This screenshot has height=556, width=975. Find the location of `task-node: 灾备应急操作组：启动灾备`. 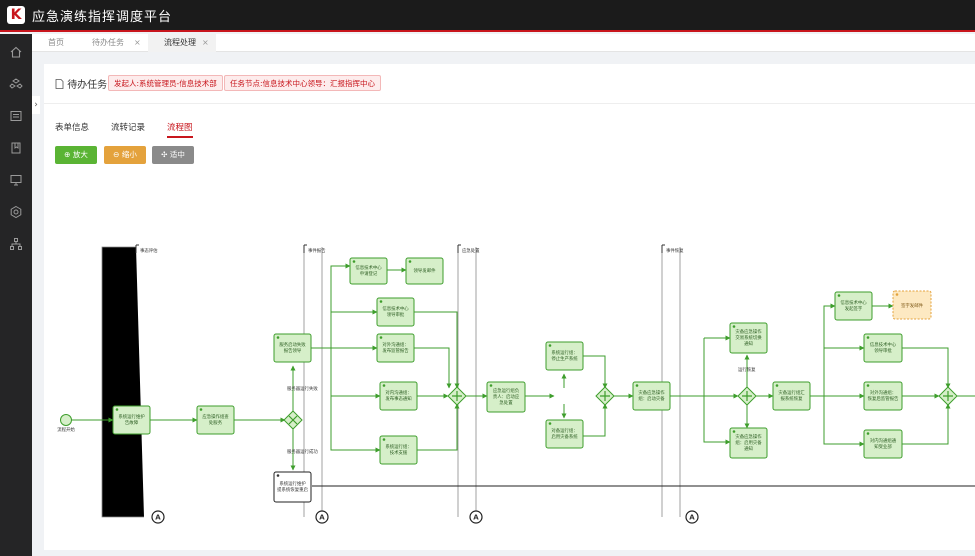

task-node: 灾备应急操作组：启动灾备 is located at coordinates (651, 396).